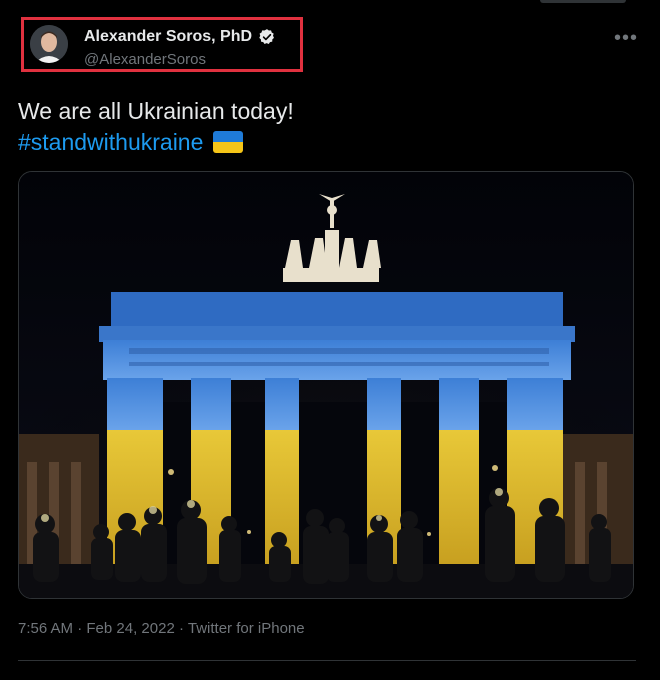 The height and width of the screenshot is (680, 660). Describe the element at coordinates (267, 37) in the screenshot. I see `verified-badge-icon` at that location.